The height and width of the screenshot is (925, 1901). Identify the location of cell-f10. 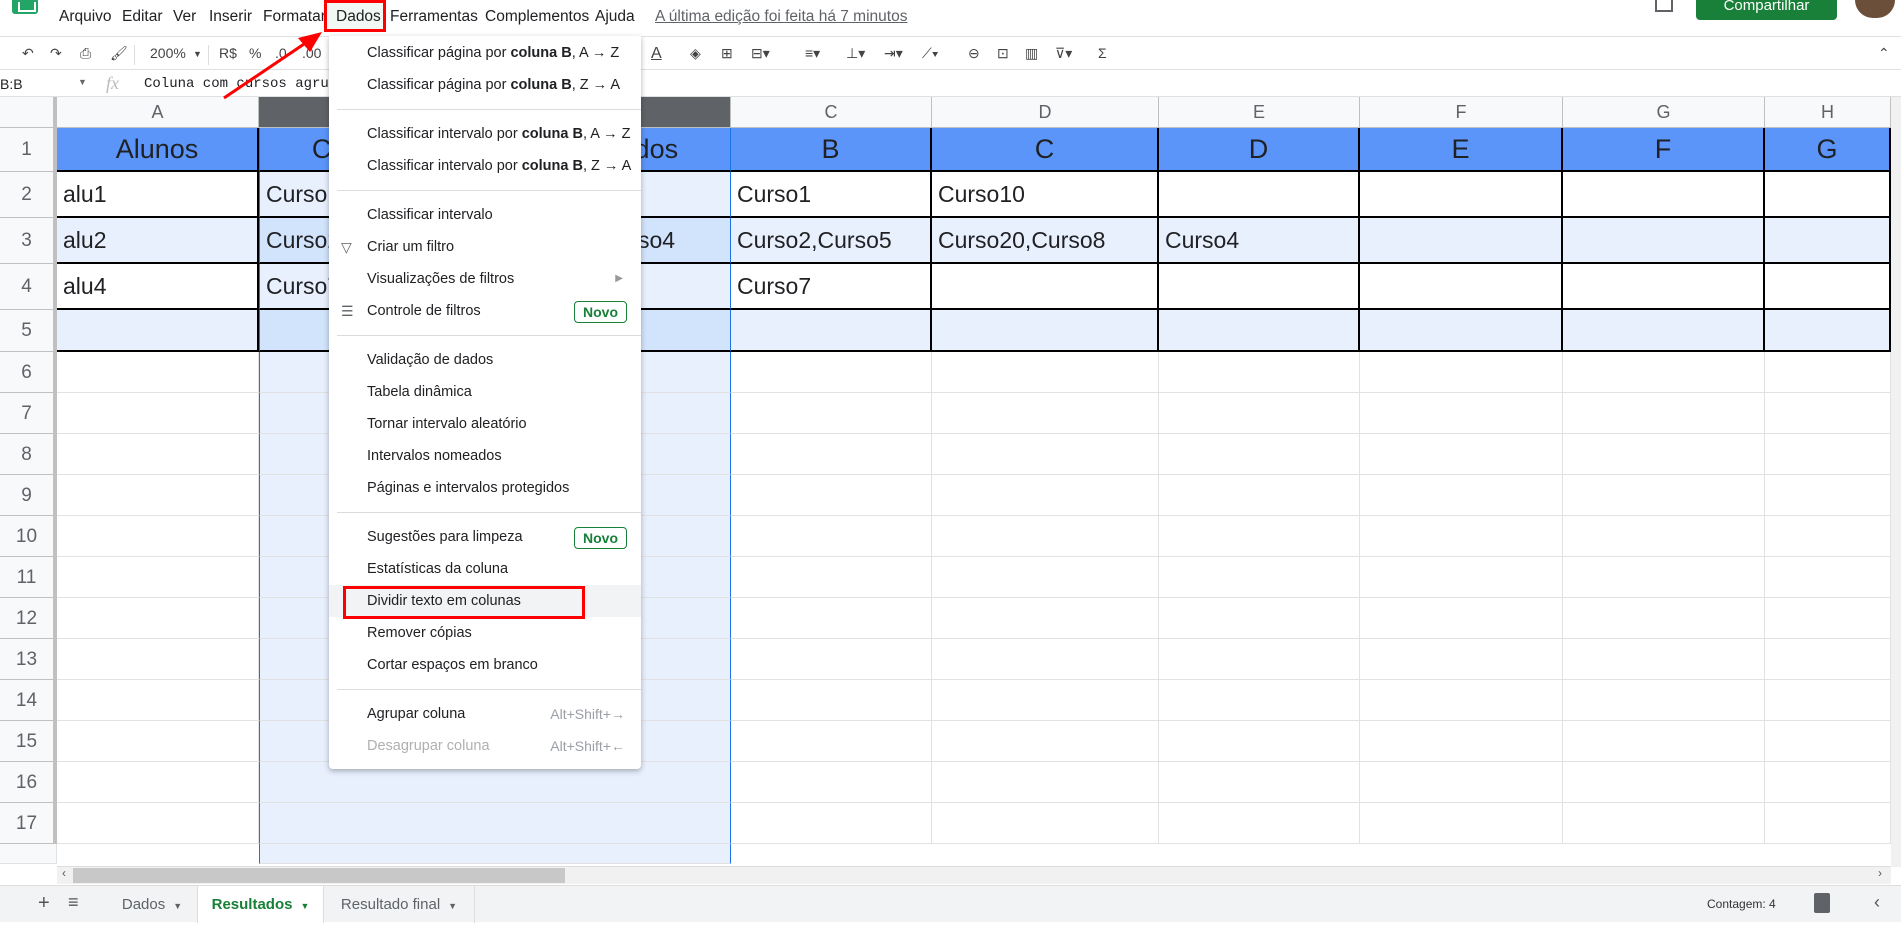
(1461, 536).